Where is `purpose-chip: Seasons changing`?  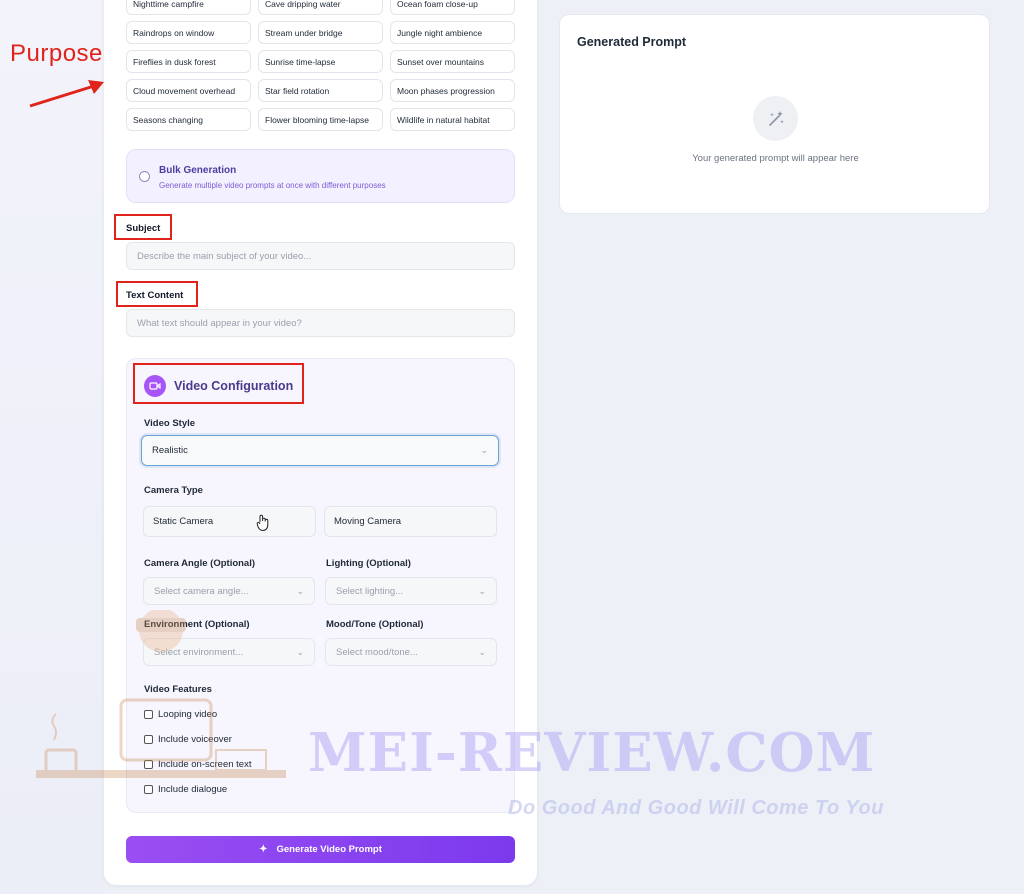
purpose-chip: Seasons changing is located at coordinates (188, 119).